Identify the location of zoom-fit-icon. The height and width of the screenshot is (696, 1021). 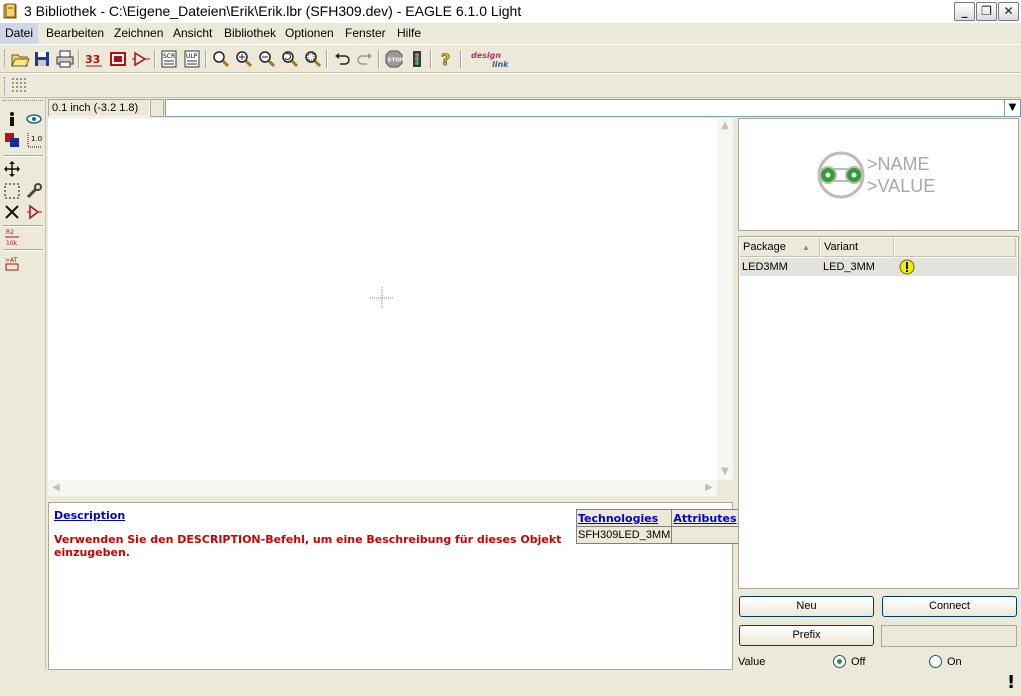
(221, 59).